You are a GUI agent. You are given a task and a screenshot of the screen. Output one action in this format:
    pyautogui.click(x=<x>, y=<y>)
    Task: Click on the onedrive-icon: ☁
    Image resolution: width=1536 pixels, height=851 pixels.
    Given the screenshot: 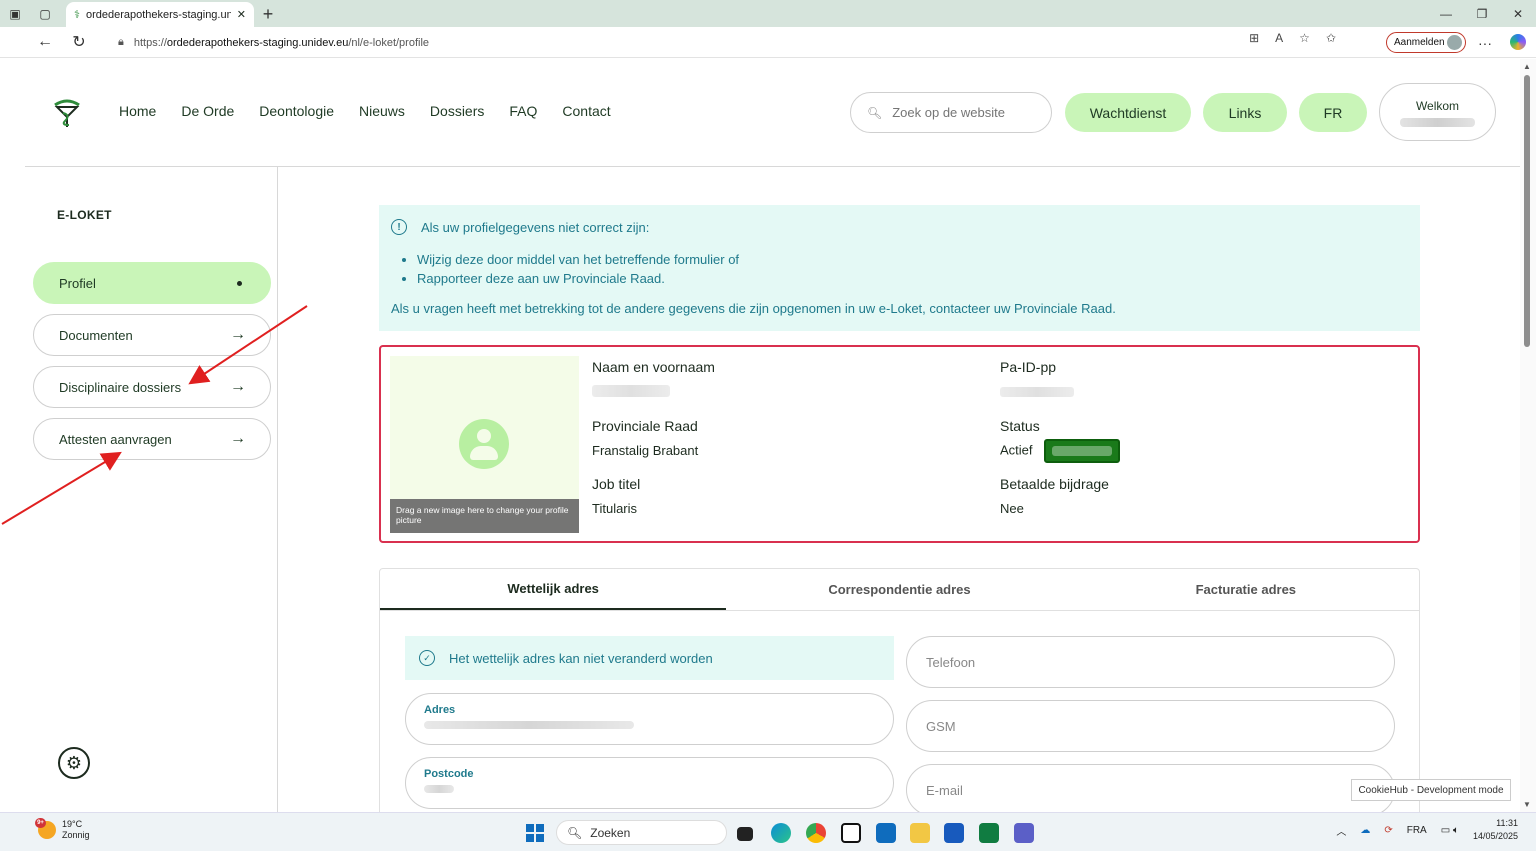 What is the action you would take?
    pyautogui.click(x=1365, y=830)
    